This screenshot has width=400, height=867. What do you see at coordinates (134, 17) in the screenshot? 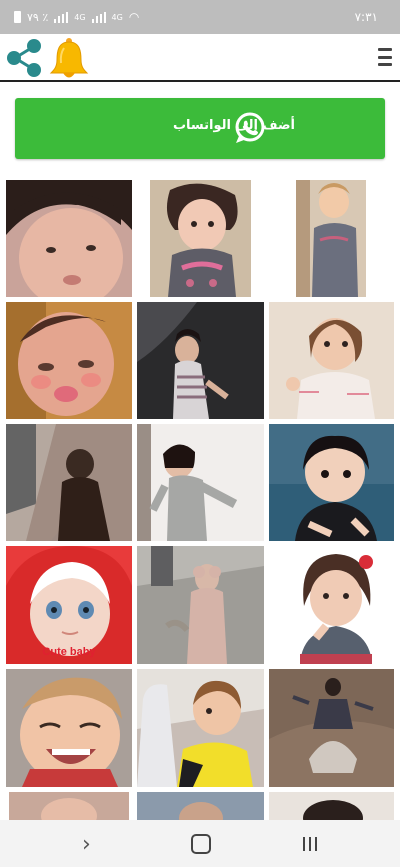
I see `wifi-icon: ◠` at bounding box center [134, 17].